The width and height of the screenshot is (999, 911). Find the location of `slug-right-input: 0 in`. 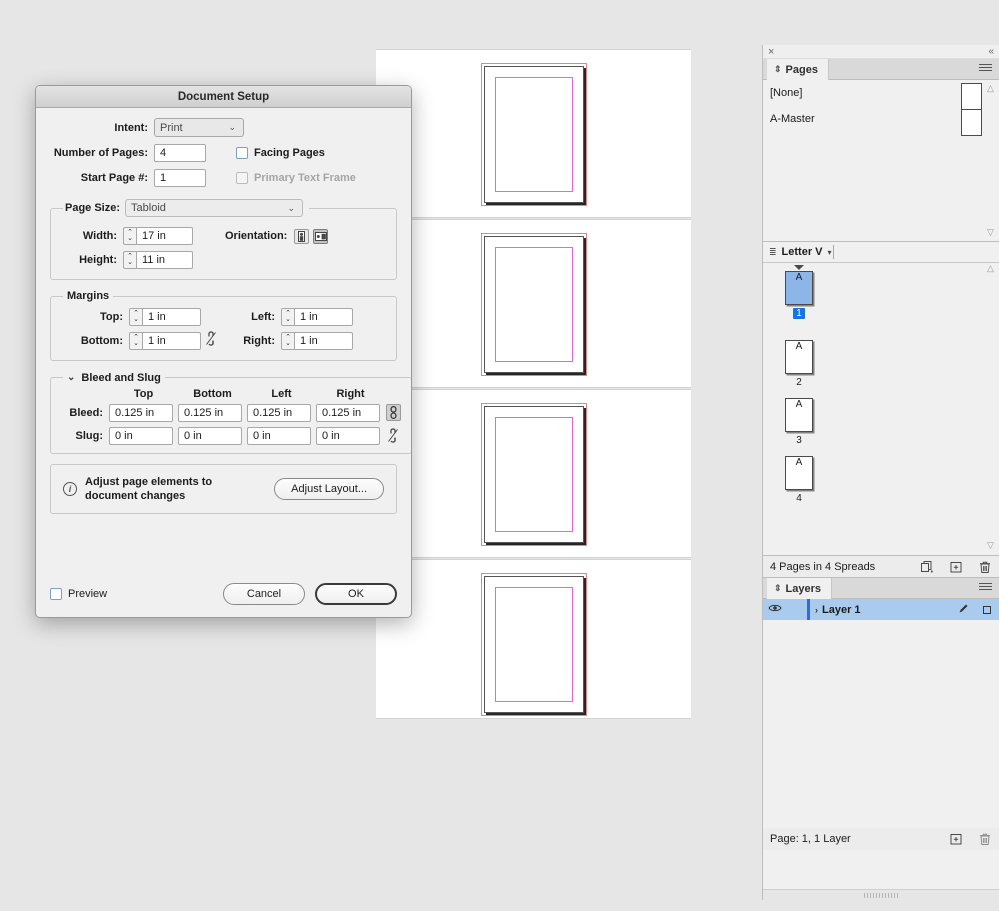

slug-right-input: 0 in is located at coordinates (348, 435).